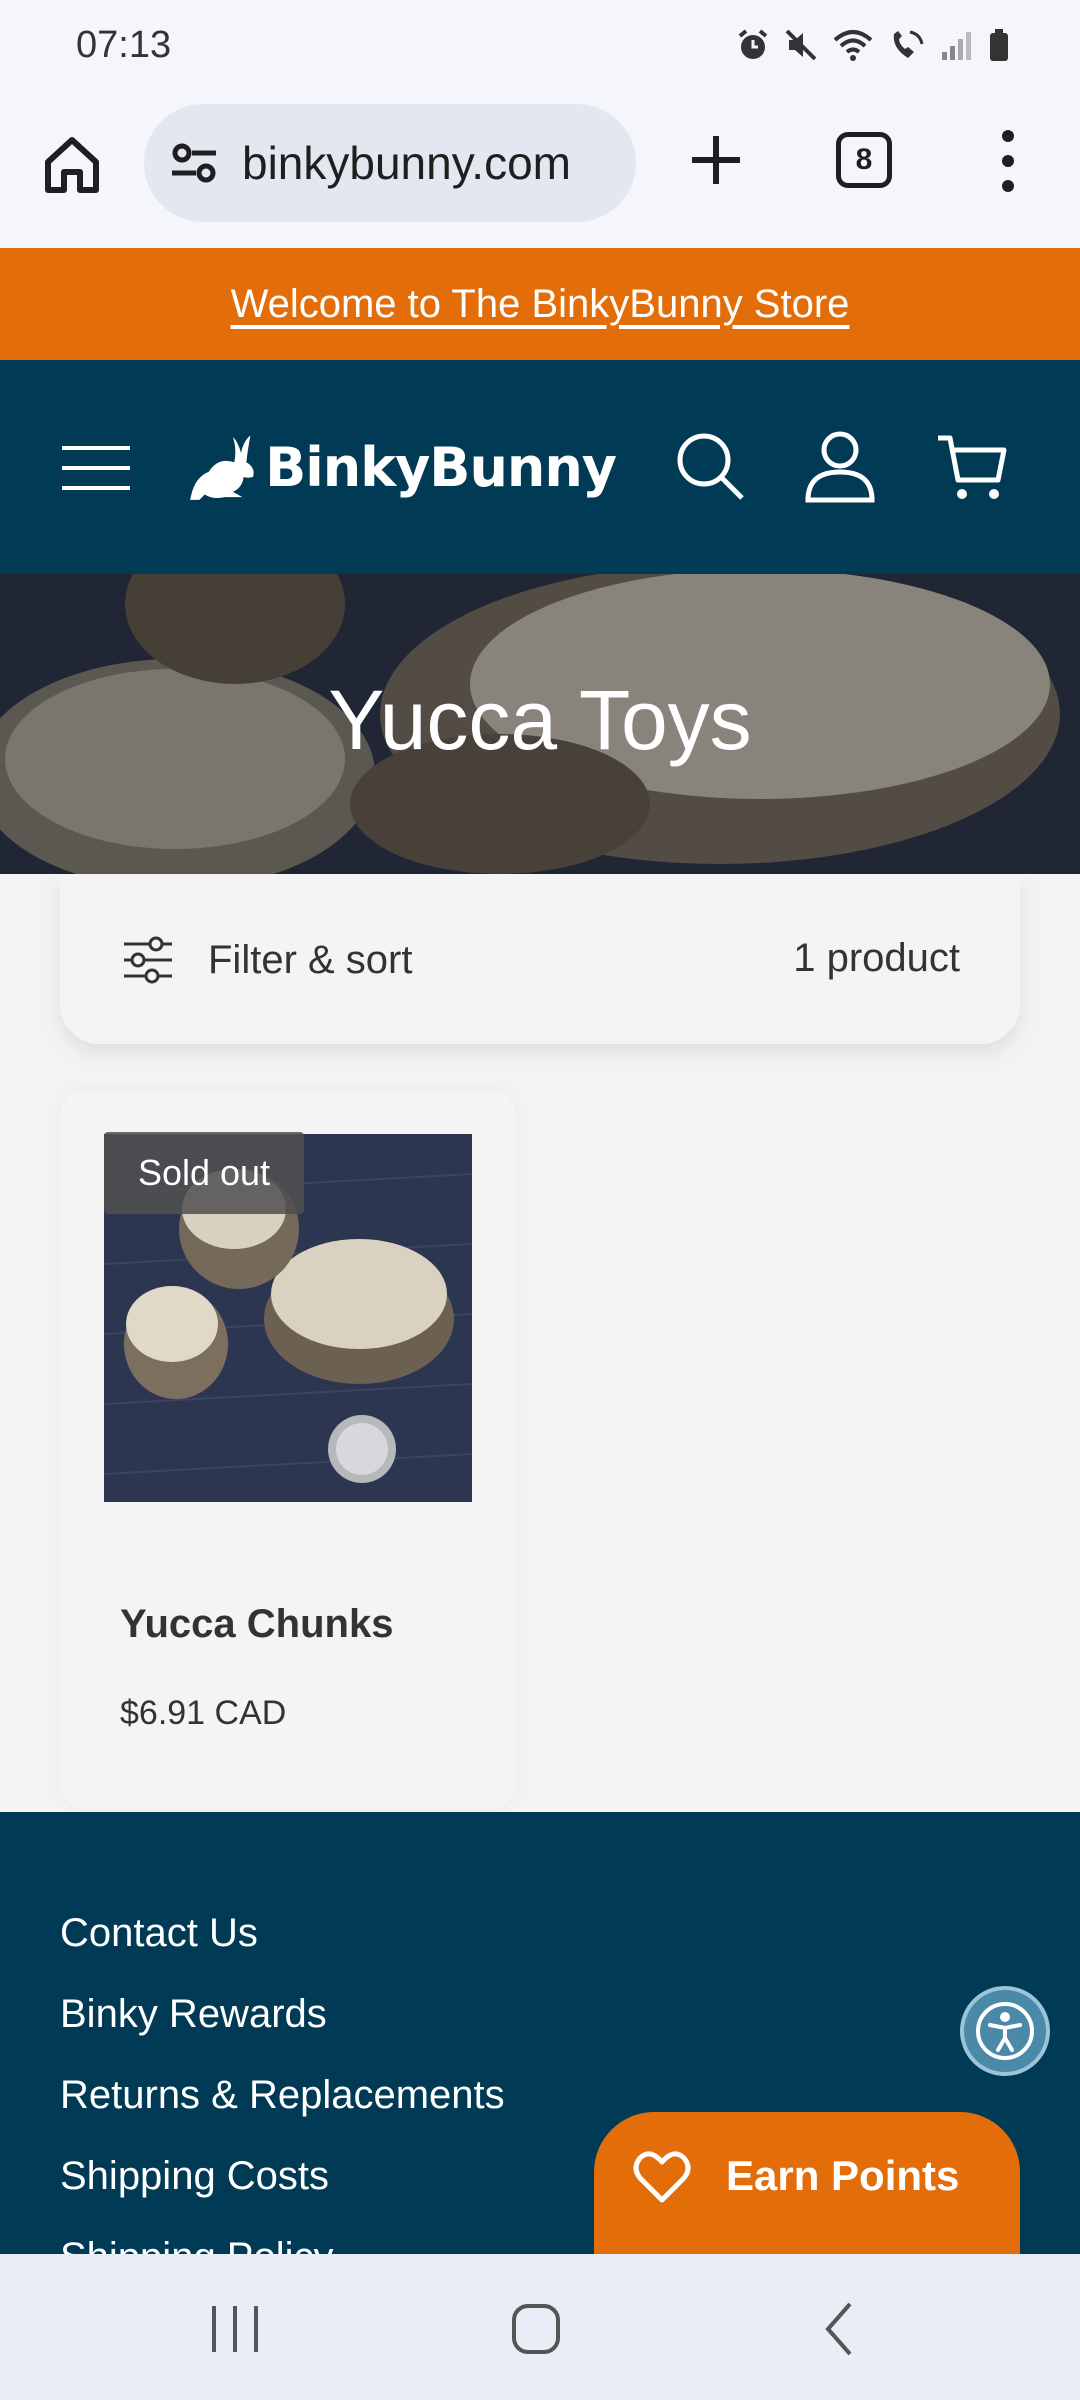 The image size is (1080, 2400). I want to click on site-logo: BinkyBunny, so click(401, 467).